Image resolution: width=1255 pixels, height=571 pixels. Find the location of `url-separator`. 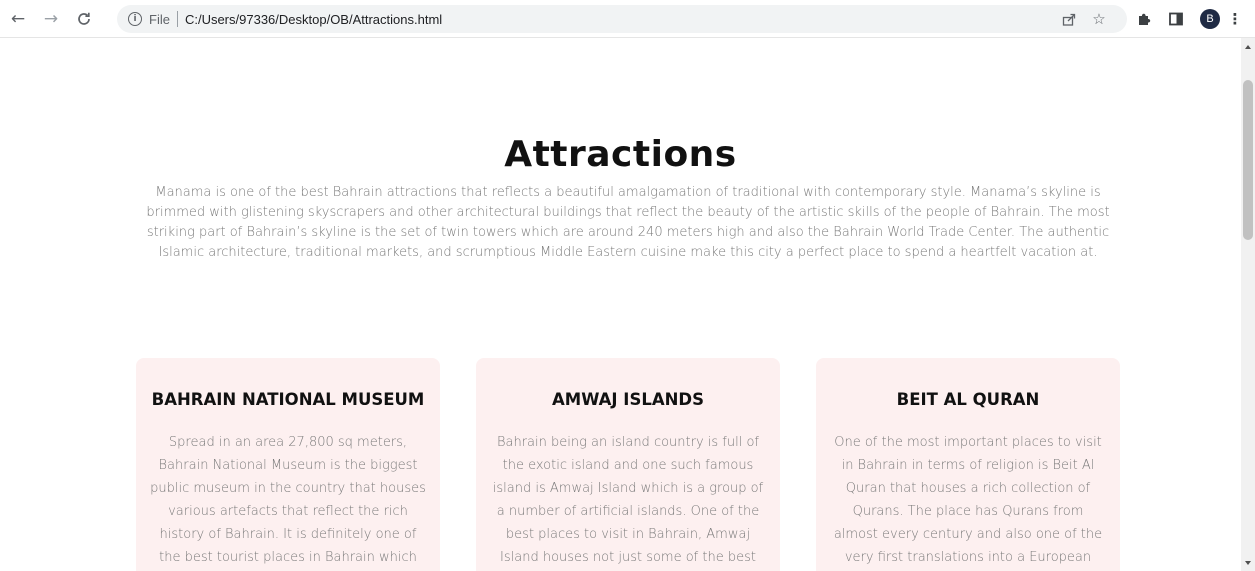

url-separator is located at coordinates (177, 19).